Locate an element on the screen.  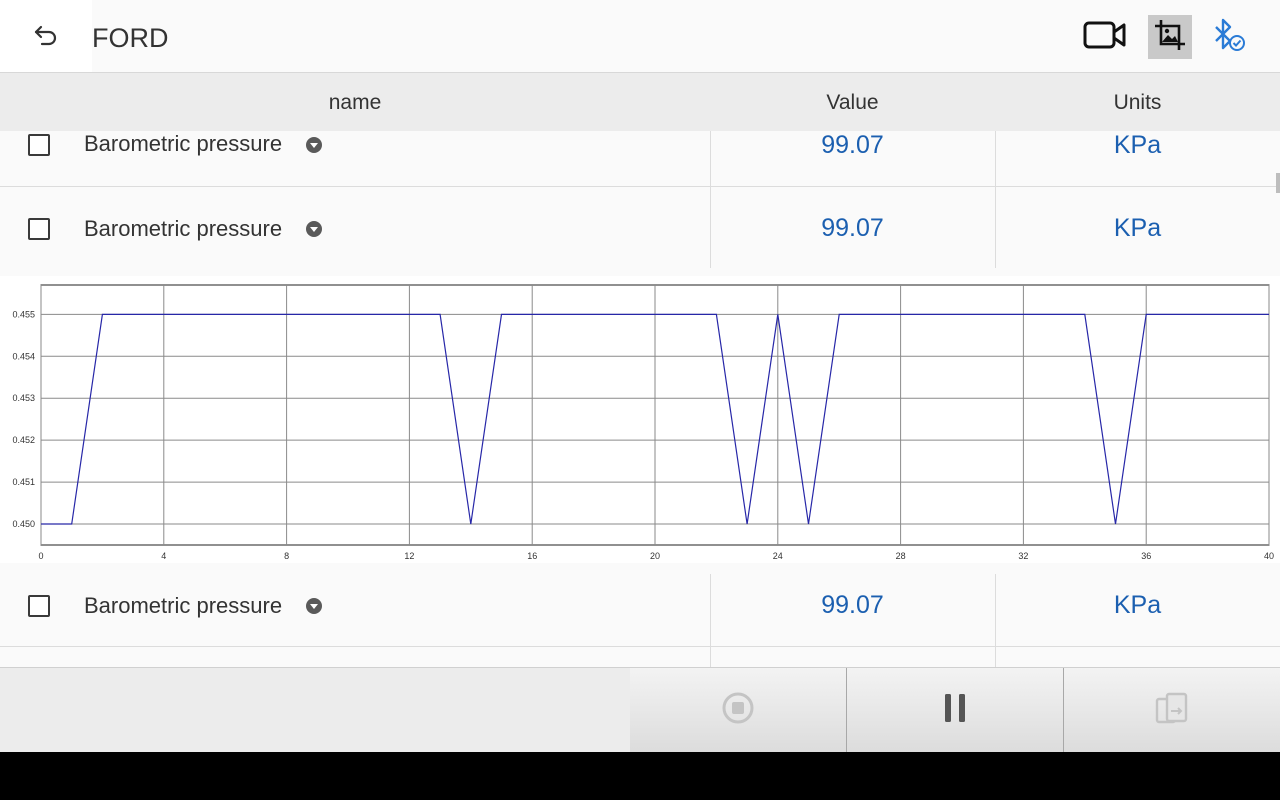
video-camera-icon is located at coordinates (1105, 37).